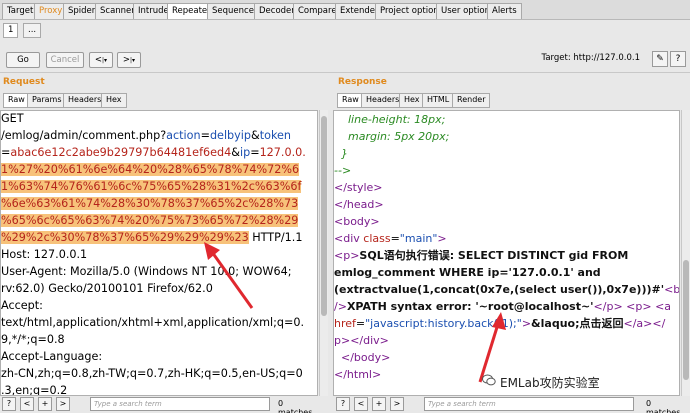 The image size is (690, 413). What do you see at coordinates (324, 216) in the screenshot?
I see `request-scroll-thumb` at bounding box center [324, 216].